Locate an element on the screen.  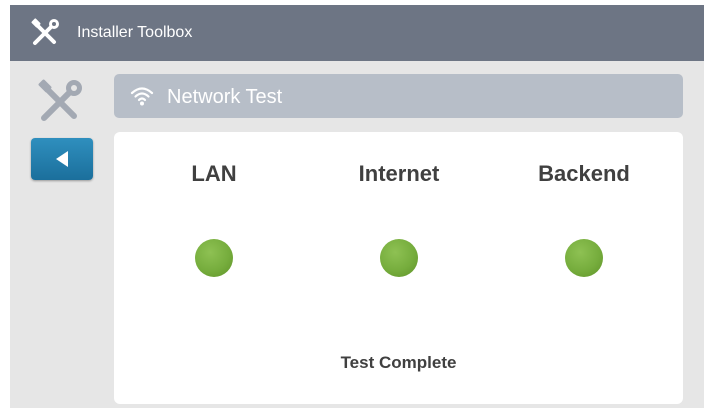
test-item-internet: Internet is located at coordinates (399, 232).